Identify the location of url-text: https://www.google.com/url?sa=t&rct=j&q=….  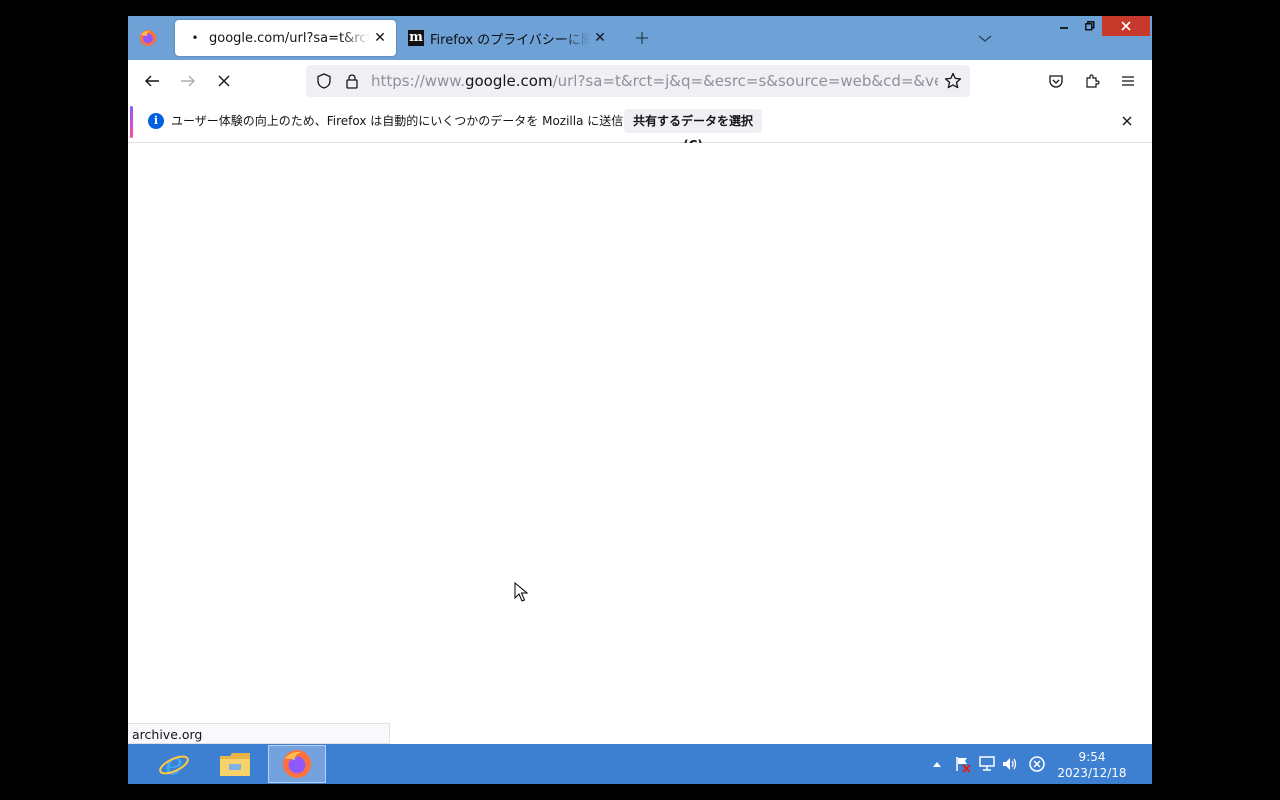
(654, 81).